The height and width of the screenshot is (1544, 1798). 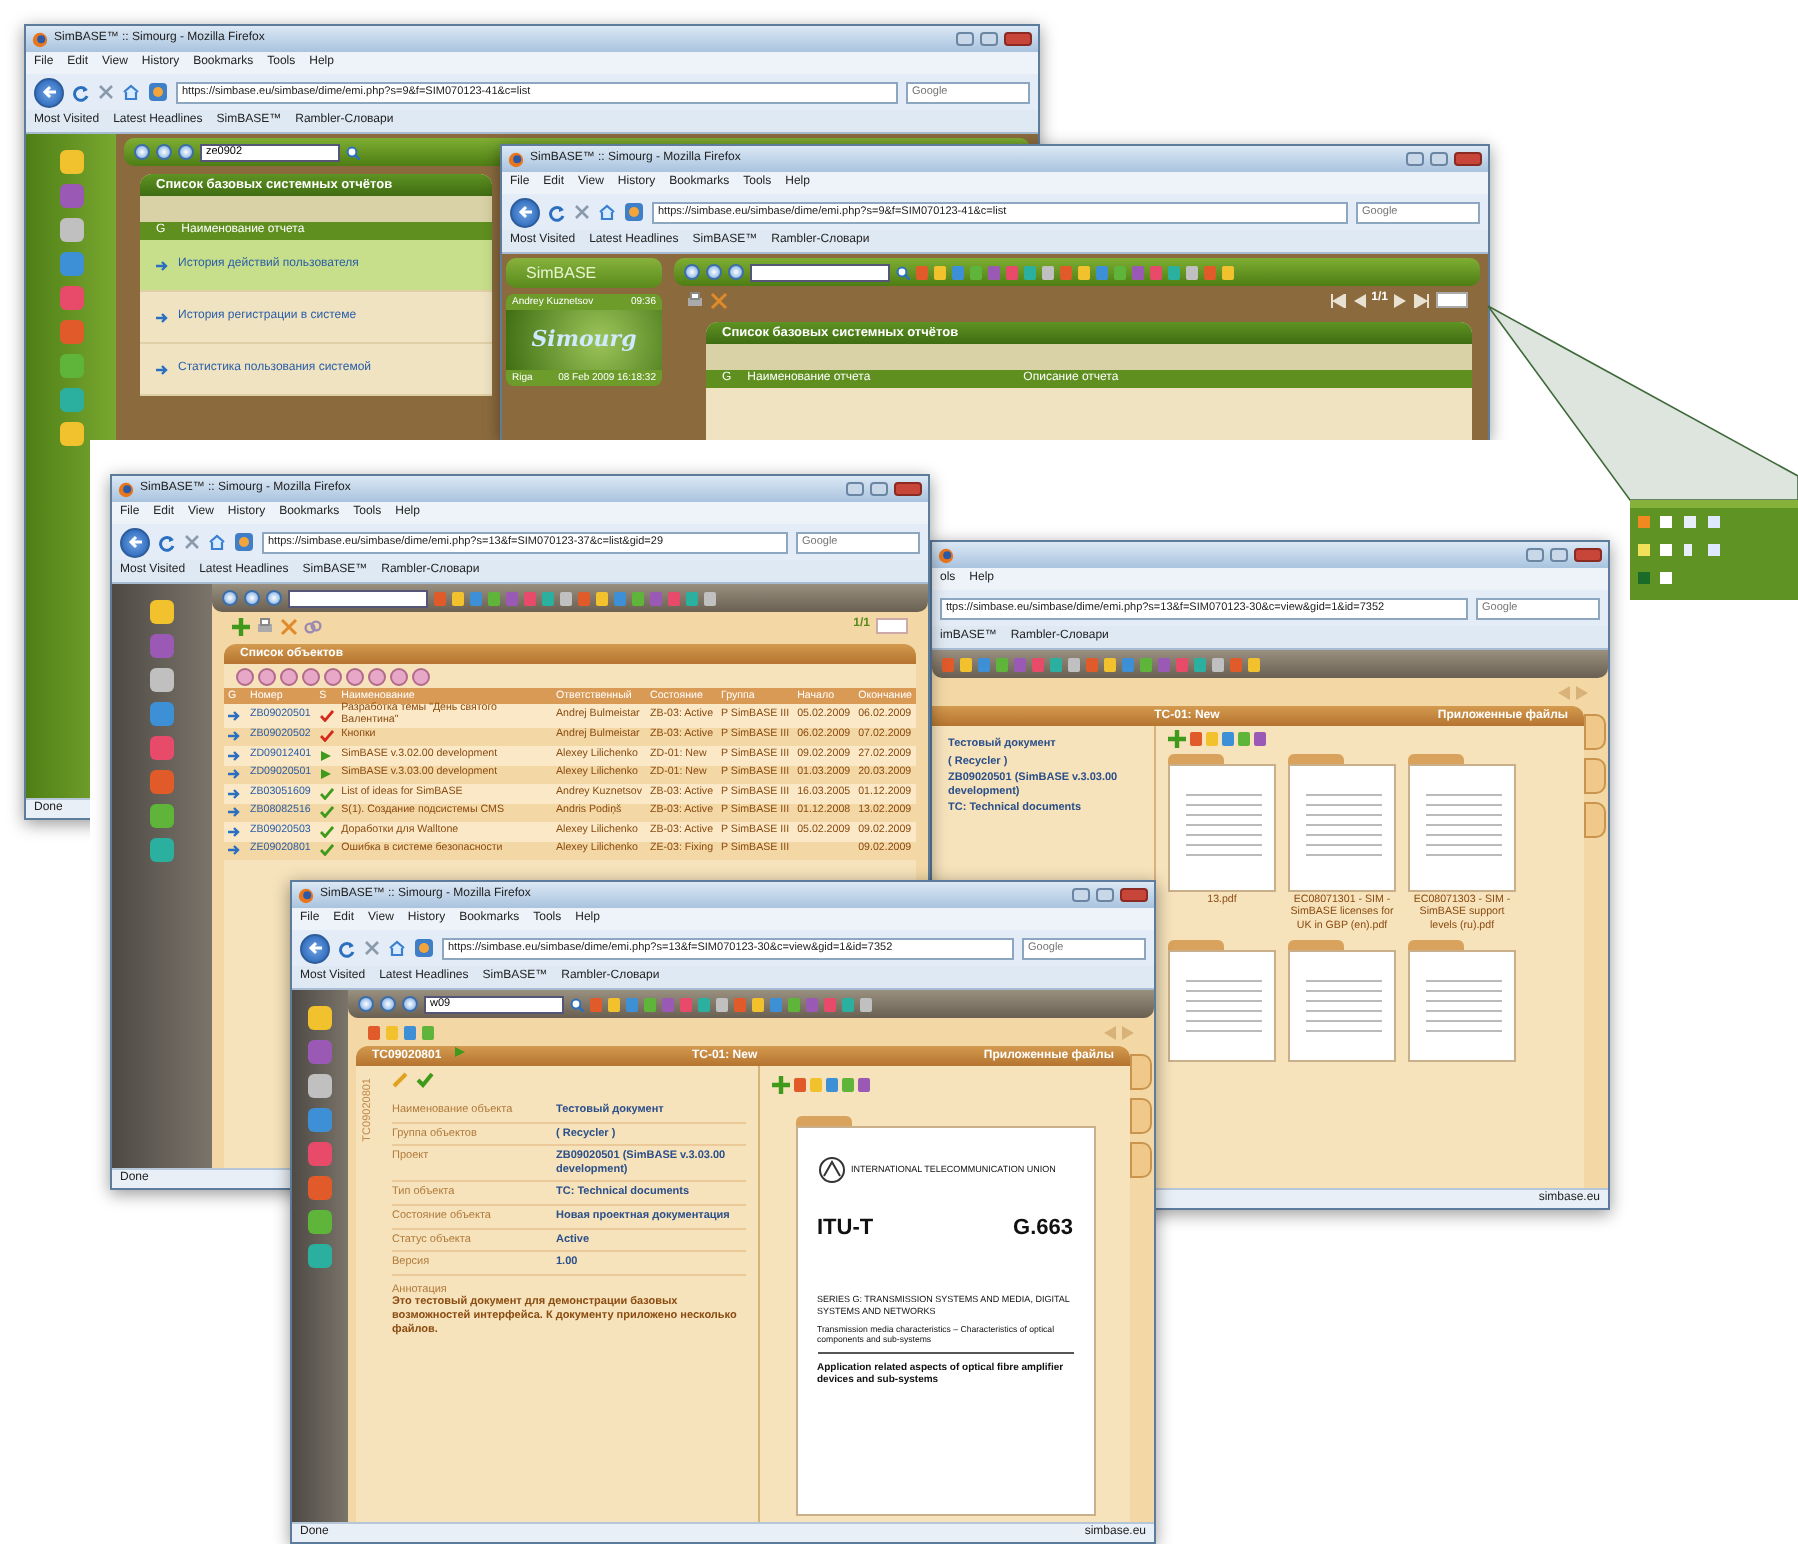 What do you see at coordinates (1401, 300) in the screenshot?
I see `next-page-icon` at bounding box center [1401, 300].